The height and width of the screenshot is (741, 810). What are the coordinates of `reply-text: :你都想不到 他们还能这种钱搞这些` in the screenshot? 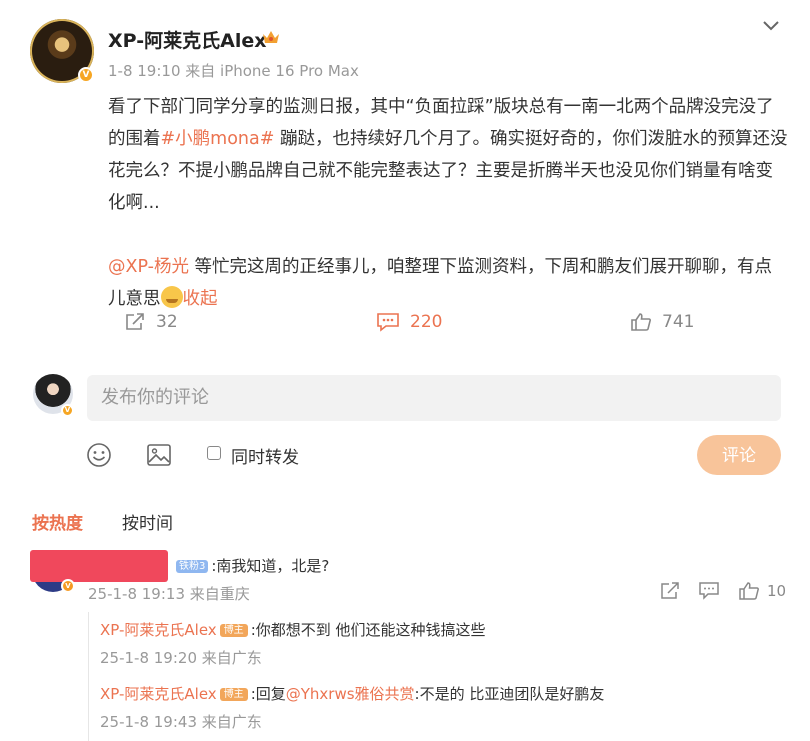 It's located at (368, 630).